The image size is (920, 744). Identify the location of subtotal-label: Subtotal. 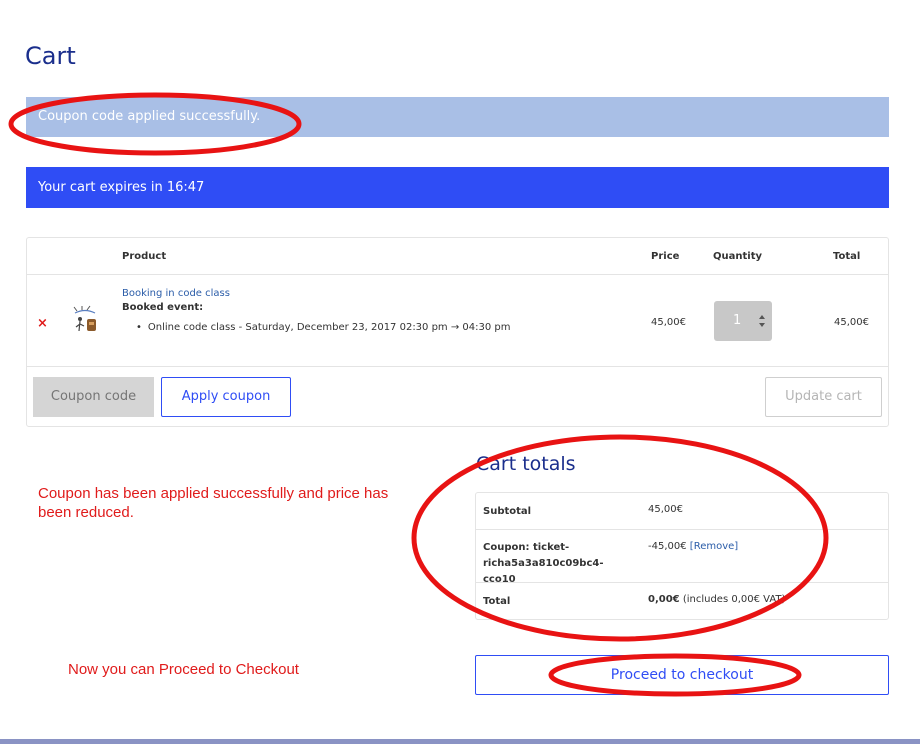
(507, 511).